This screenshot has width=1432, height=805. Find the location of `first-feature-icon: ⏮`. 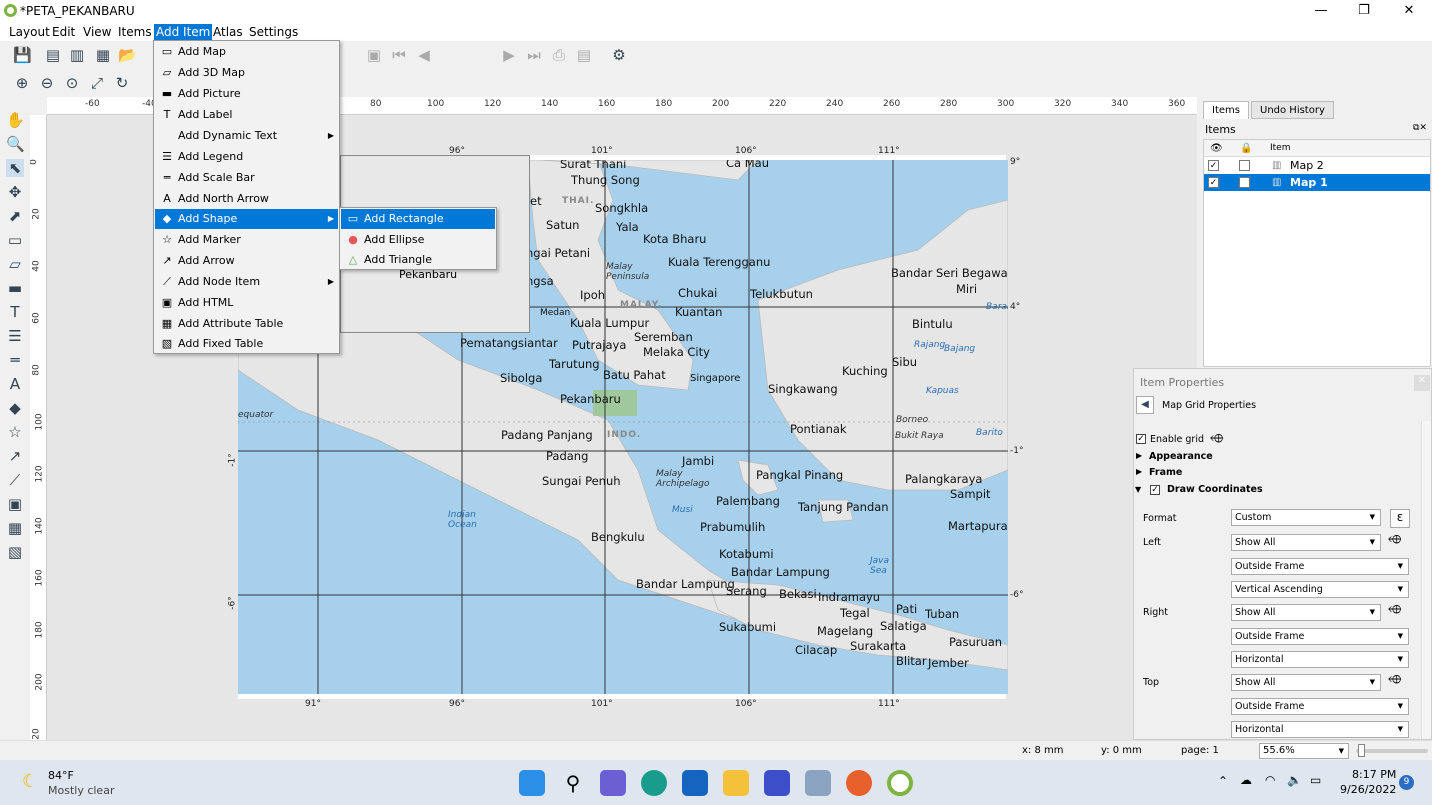

first-feature-icon: ⏮ is located at coordinates (399, 55).